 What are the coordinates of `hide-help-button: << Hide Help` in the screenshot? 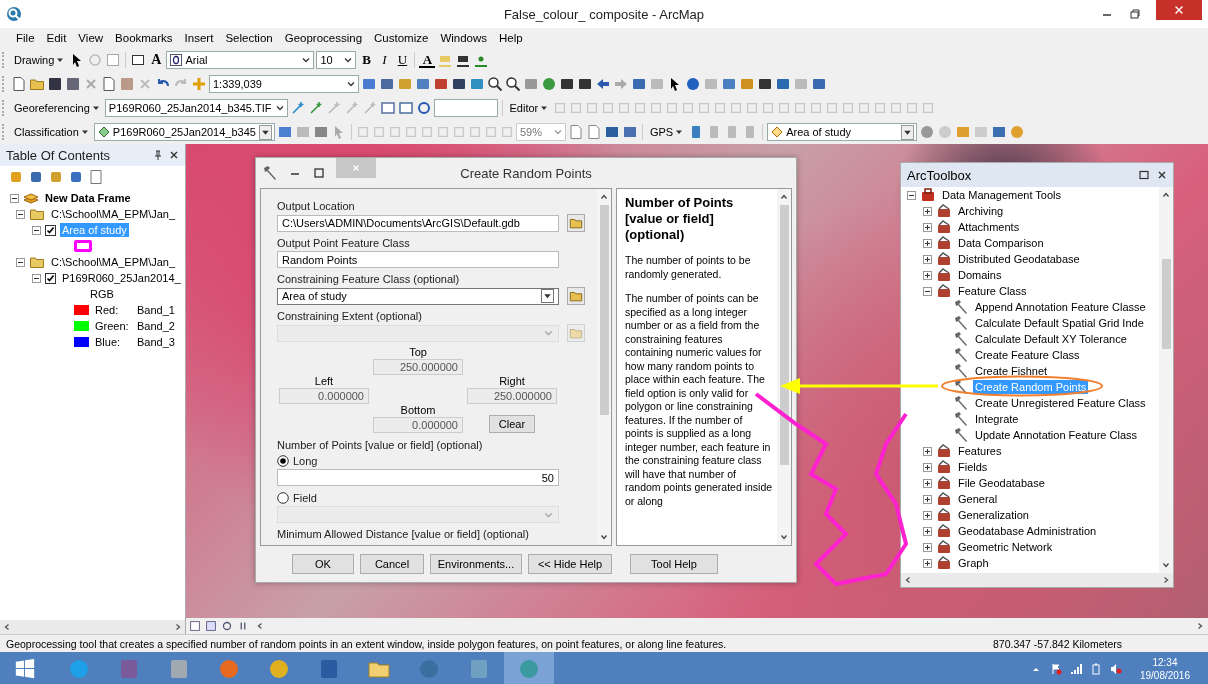 It's located at (570, 564).